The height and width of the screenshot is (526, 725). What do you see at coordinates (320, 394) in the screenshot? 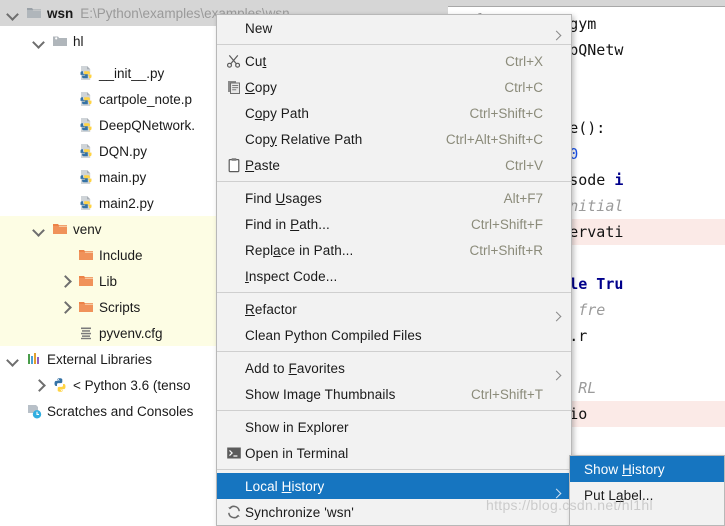
I see `menu-item-label: Show Image Thumbnails` at bounding box center [320, 394].